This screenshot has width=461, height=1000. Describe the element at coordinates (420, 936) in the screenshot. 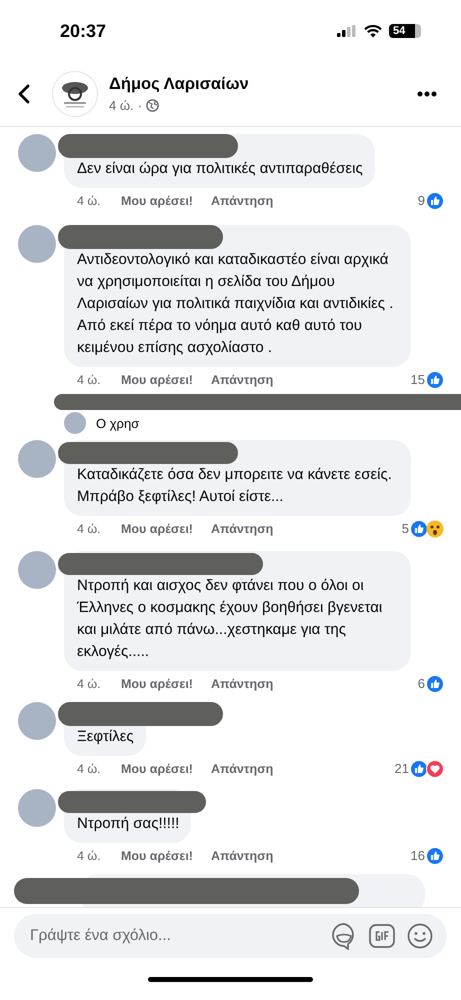

I see `emoji-icon` at that location.